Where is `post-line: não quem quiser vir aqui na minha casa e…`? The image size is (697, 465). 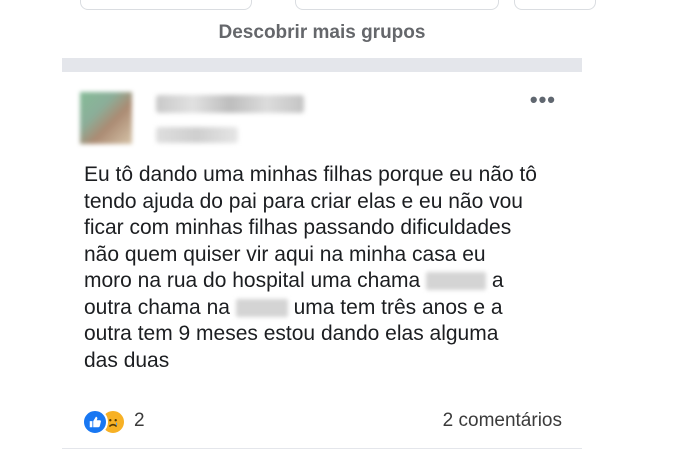
post-line: não quem quiser vir aqui na minha casa e… is located at coordinates (285, 254).